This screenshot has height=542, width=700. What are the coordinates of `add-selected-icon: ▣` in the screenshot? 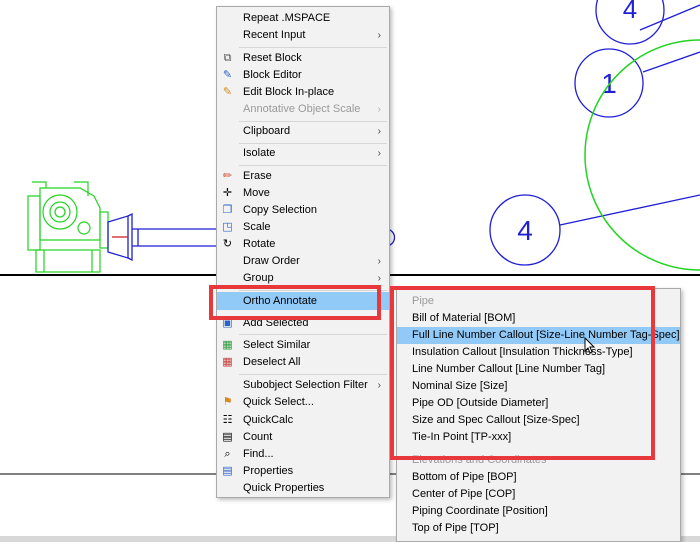 It's located at (227, 323).